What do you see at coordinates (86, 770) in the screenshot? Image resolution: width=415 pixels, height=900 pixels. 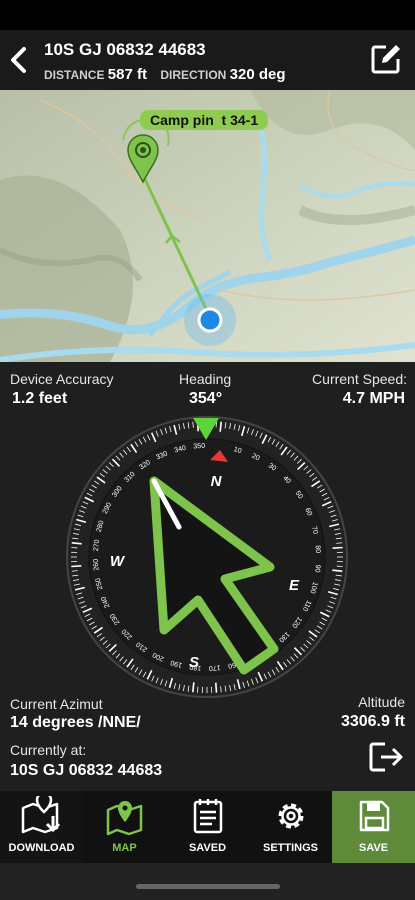 I see `location-value: 10S GJ 06832 44683` at bounding box center [86, 770].